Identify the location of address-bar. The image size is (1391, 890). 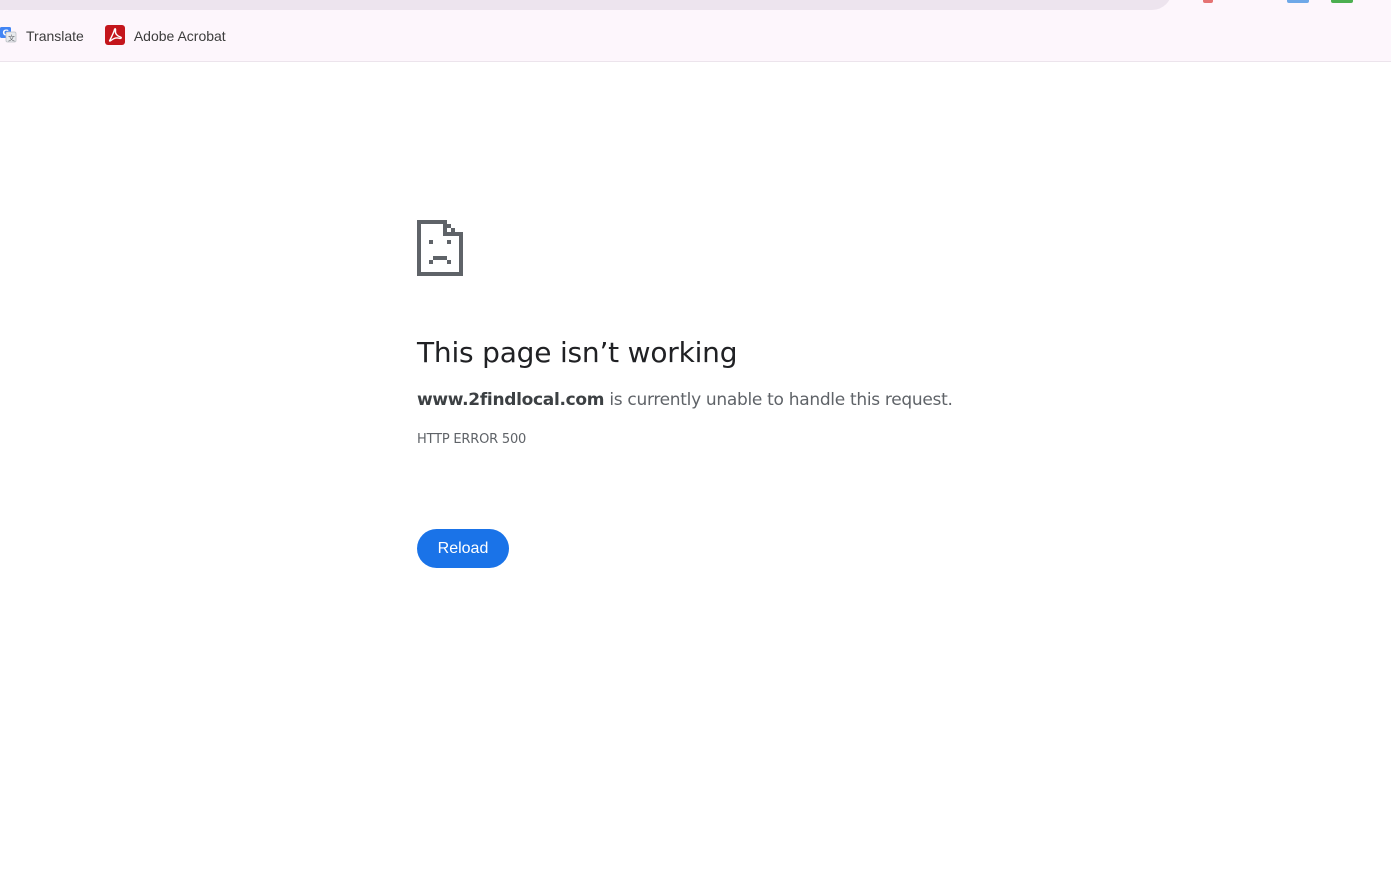
(586, 5).